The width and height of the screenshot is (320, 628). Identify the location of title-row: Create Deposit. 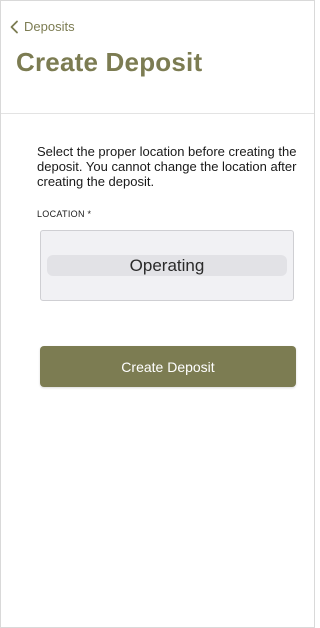
(157, 62).